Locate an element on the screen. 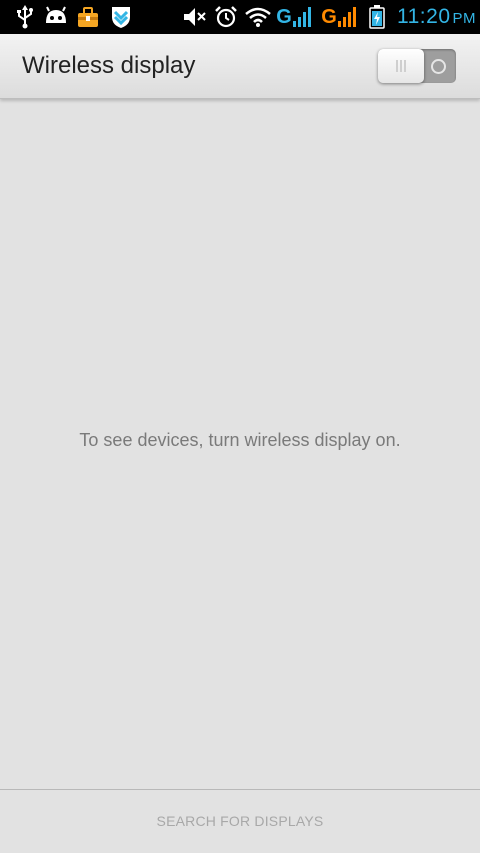 The image size is (480, 853). alarm-icon is located at coordinates (226, 17).